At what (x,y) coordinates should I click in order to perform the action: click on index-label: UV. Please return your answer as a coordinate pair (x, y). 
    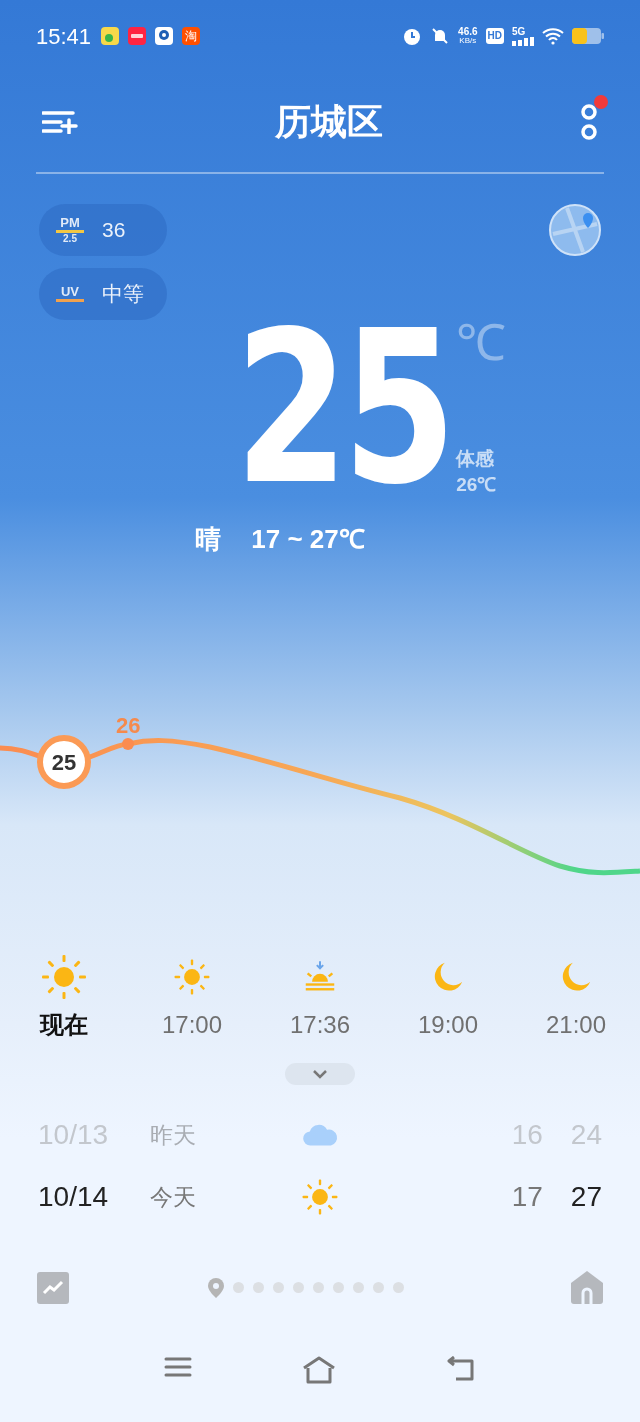
    Looking at the image, I should click on (70, 291).